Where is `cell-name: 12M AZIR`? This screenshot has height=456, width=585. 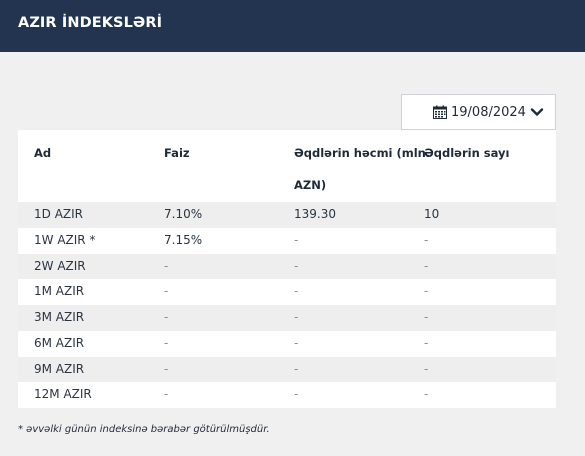 cell-name: 12M AZIR is located at coordinates (63, 394).